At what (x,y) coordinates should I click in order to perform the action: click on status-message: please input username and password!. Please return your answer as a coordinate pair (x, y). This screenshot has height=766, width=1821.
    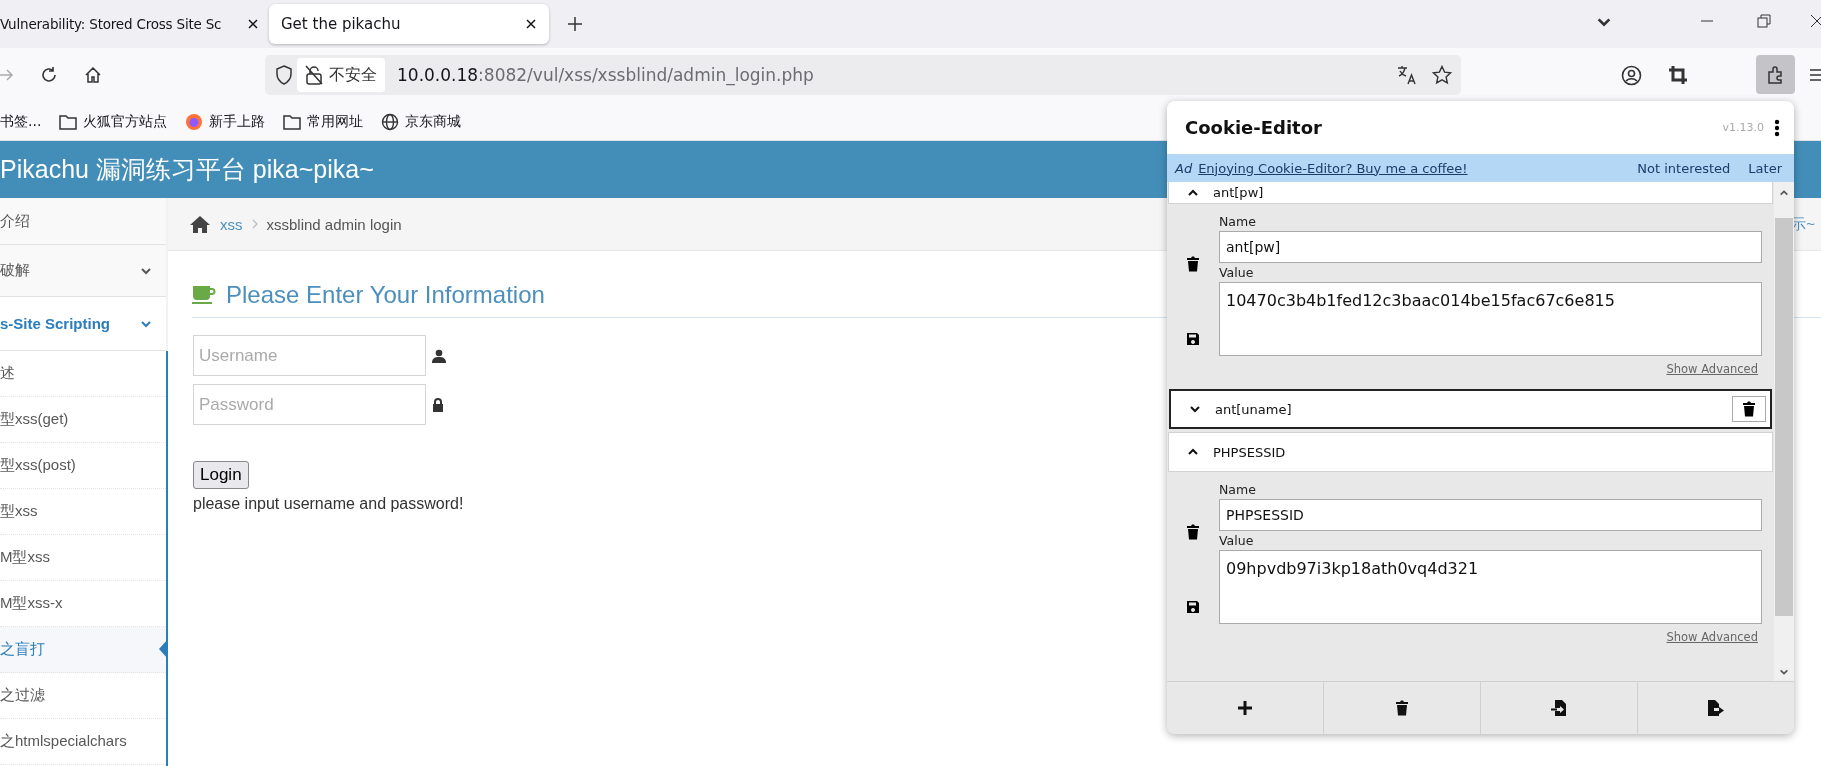
    Looking at the image, I should click on (329, 504).